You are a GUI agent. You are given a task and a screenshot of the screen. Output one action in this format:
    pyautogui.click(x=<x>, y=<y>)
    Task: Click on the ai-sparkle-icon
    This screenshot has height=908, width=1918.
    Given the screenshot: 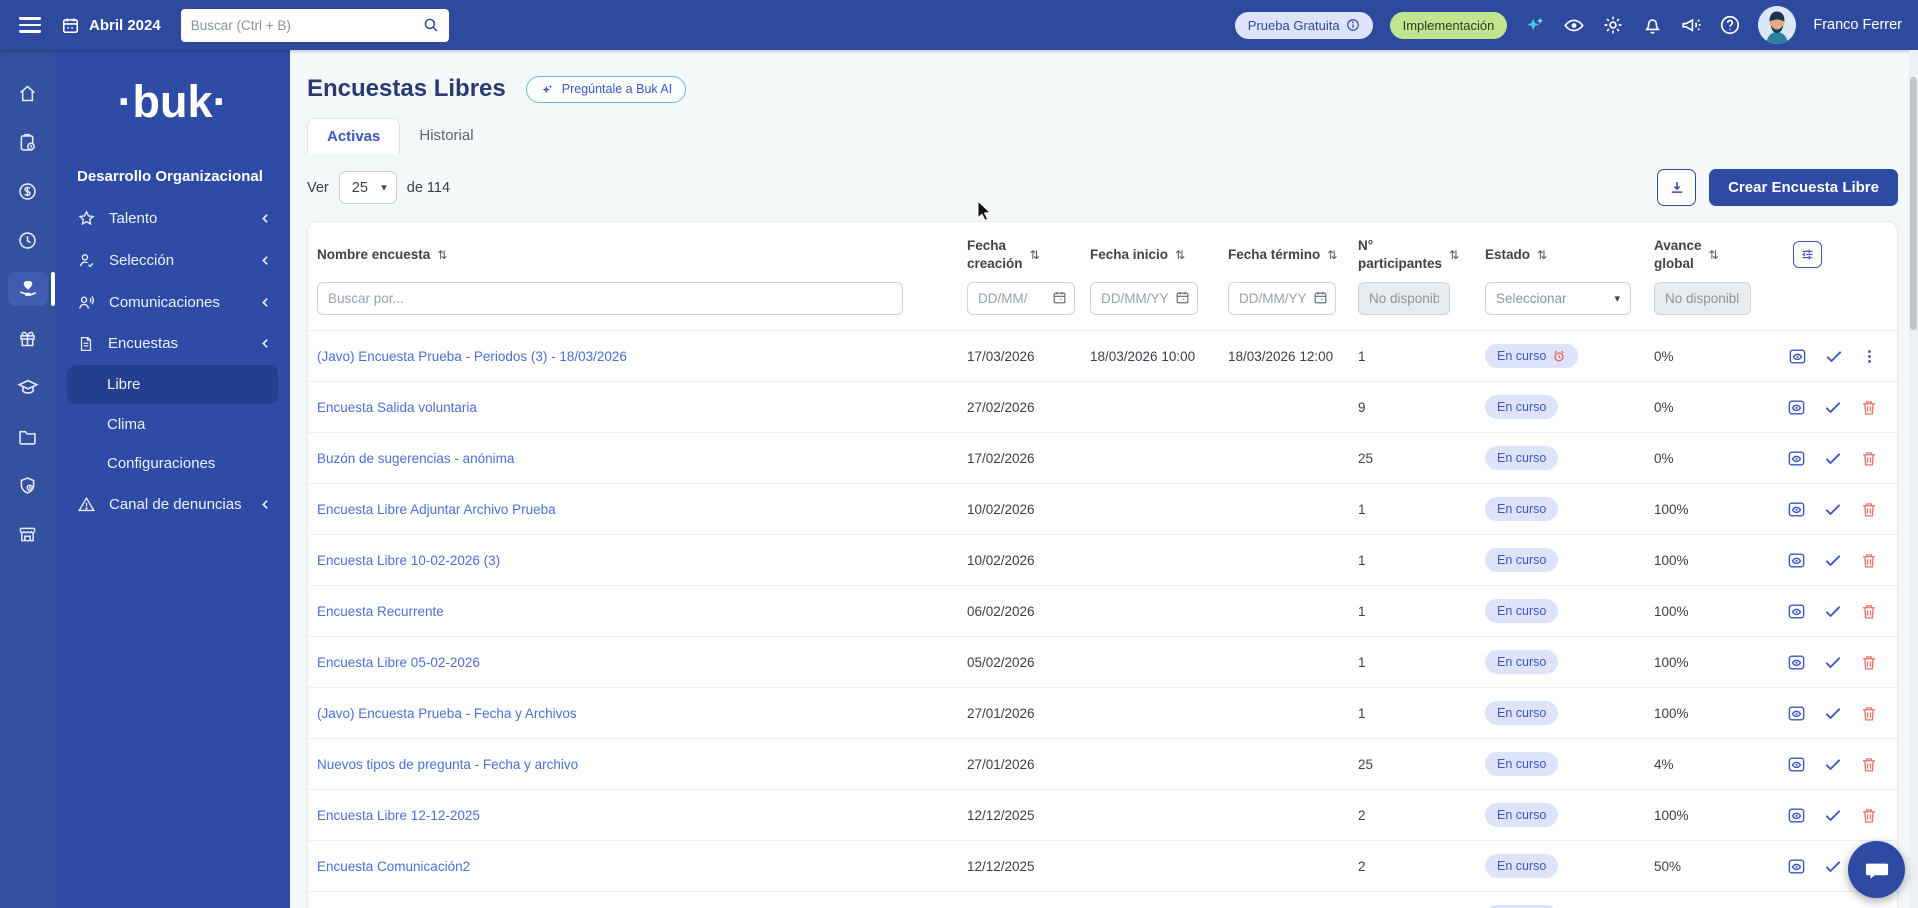 What is the action you would take?
    pyautogui.click(x=1535, y=25)
    